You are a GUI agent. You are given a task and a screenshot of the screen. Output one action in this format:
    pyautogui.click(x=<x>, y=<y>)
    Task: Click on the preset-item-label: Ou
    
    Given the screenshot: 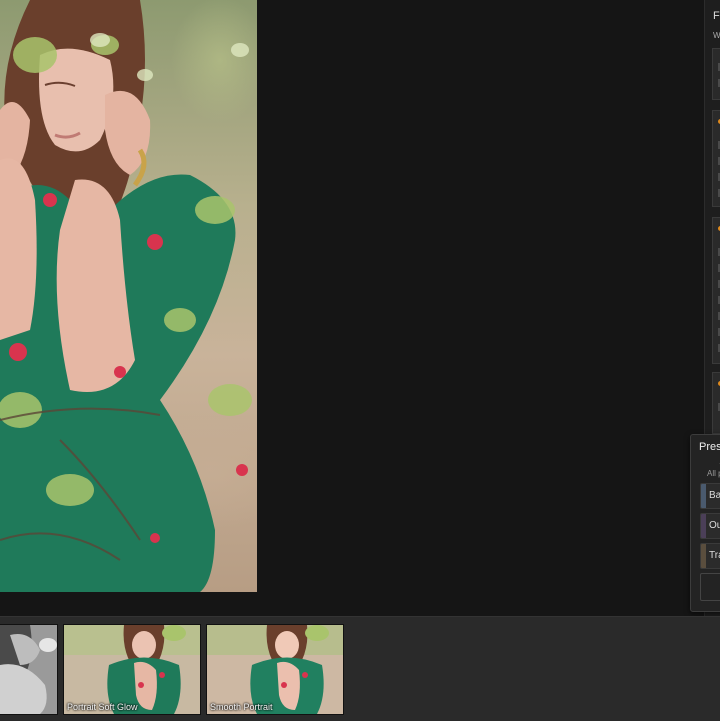 What is the action you would take?
    pyautogui.click(x=714, y=525)
    